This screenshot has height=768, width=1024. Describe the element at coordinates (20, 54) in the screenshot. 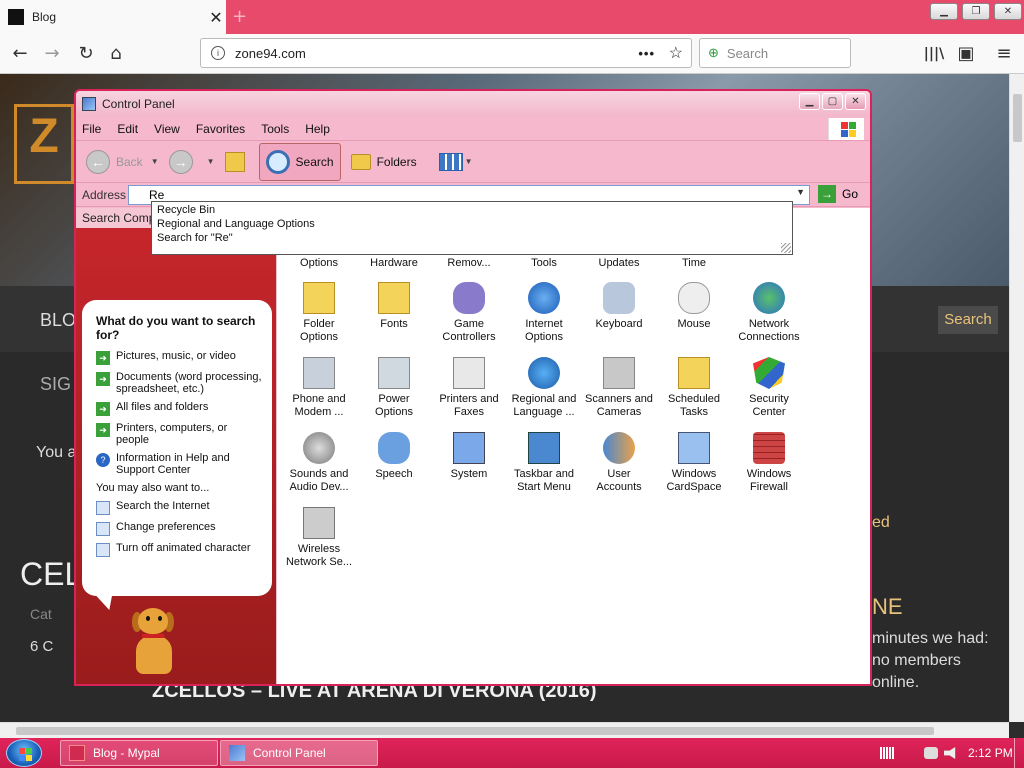

I see `back-arrow-icon: ←` at that location.